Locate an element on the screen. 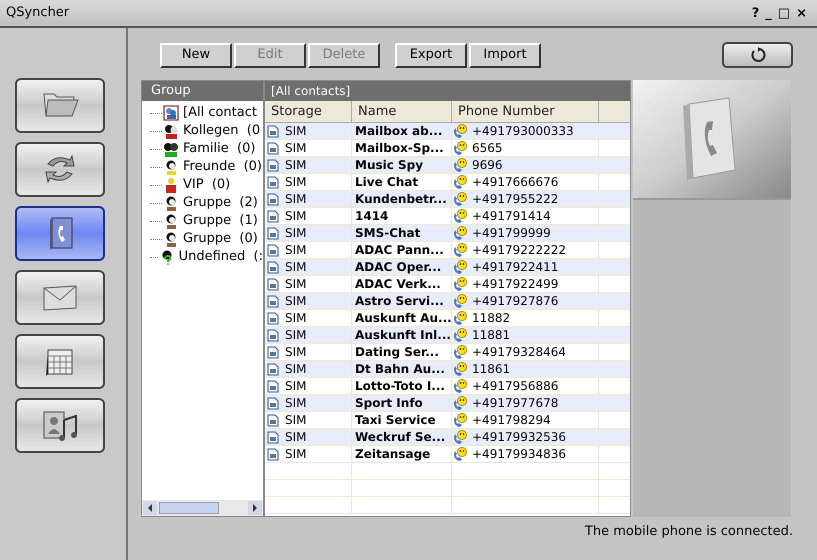 Image resolution: width=817 pixels, height=560 pixels. table-cell-text: +4917956886 is located at coordinates (515, 386).